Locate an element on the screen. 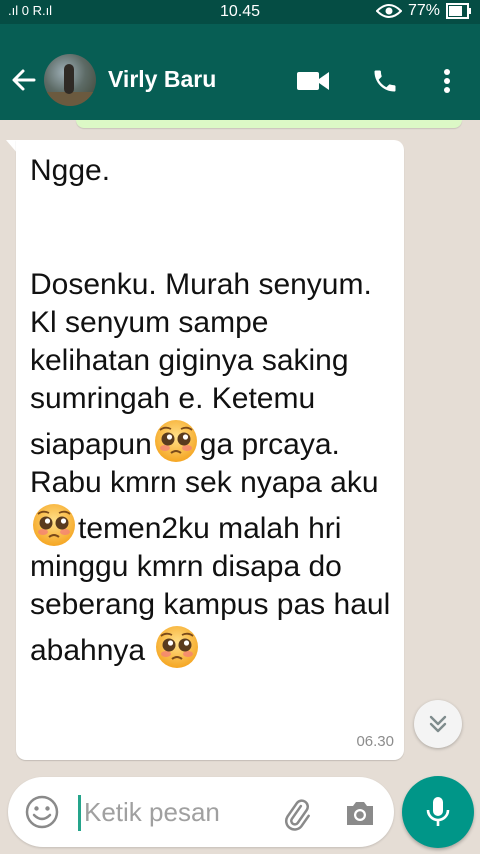  status-right-group: 77% is located at coordinates (423, 11).